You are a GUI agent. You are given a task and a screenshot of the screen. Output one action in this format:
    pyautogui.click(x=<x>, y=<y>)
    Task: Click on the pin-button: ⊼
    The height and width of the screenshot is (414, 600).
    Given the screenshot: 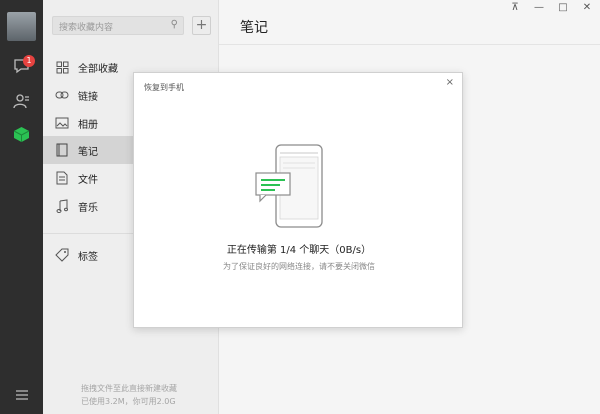 What is the action you would take?
    pyautogui.click(x=515, y=7)
    